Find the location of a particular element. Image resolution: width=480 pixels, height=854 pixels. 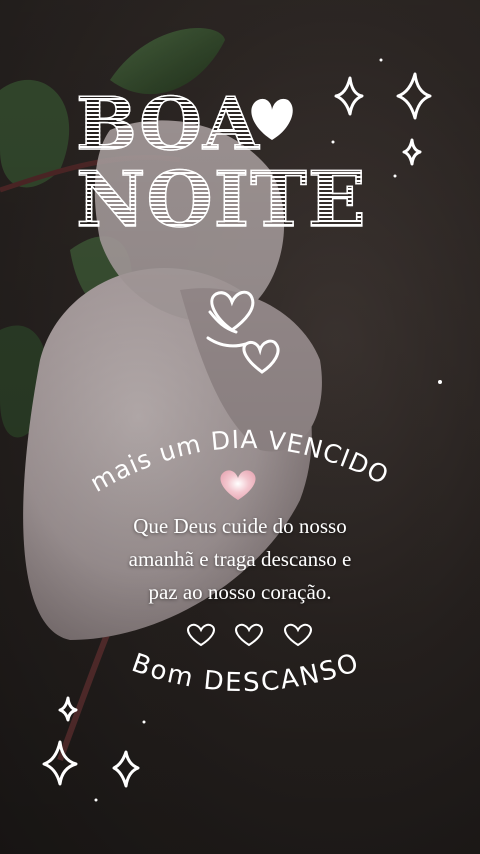

small-hearts-icon is located at coordinates (249, 635).